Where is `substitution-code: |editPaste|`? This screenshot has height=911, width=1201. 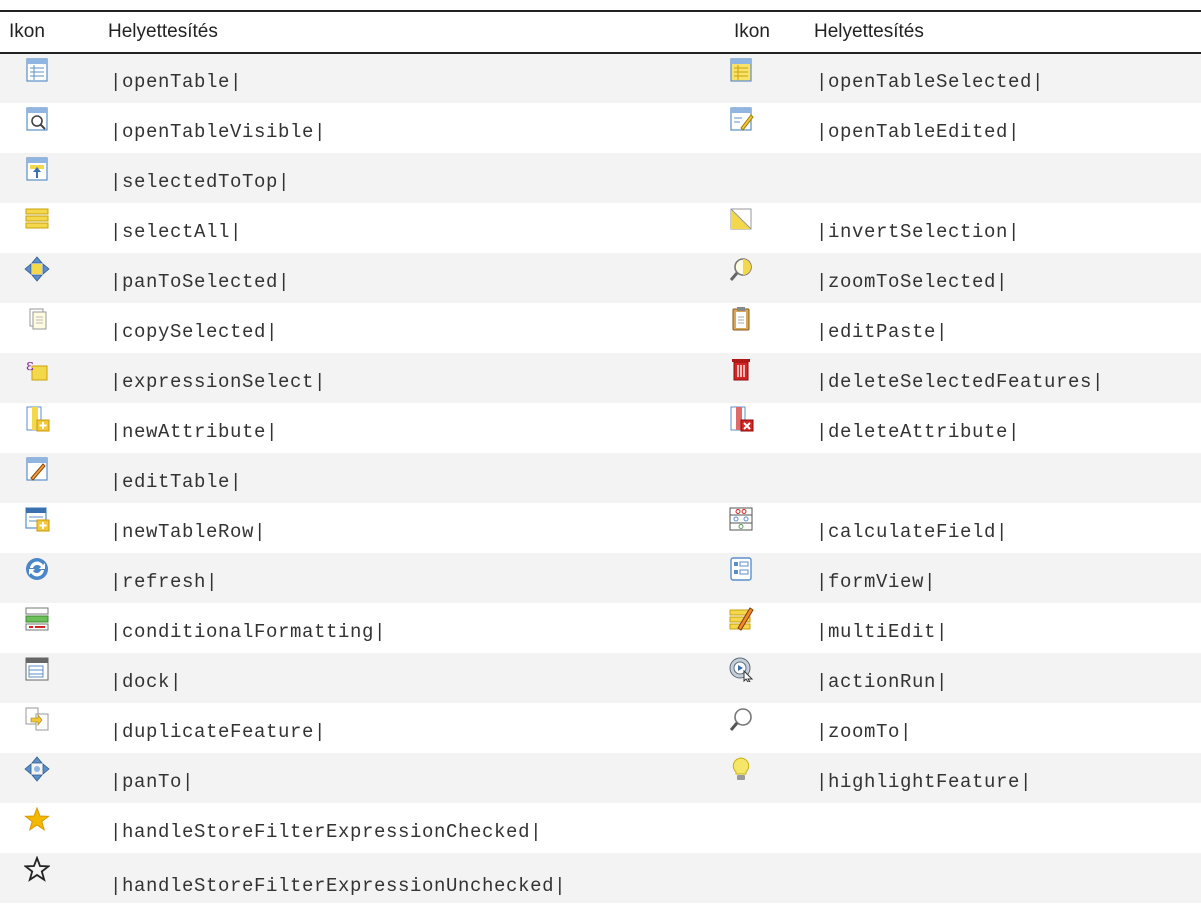
substitution-code: |editPaste| is located at coordinates (882, 332).